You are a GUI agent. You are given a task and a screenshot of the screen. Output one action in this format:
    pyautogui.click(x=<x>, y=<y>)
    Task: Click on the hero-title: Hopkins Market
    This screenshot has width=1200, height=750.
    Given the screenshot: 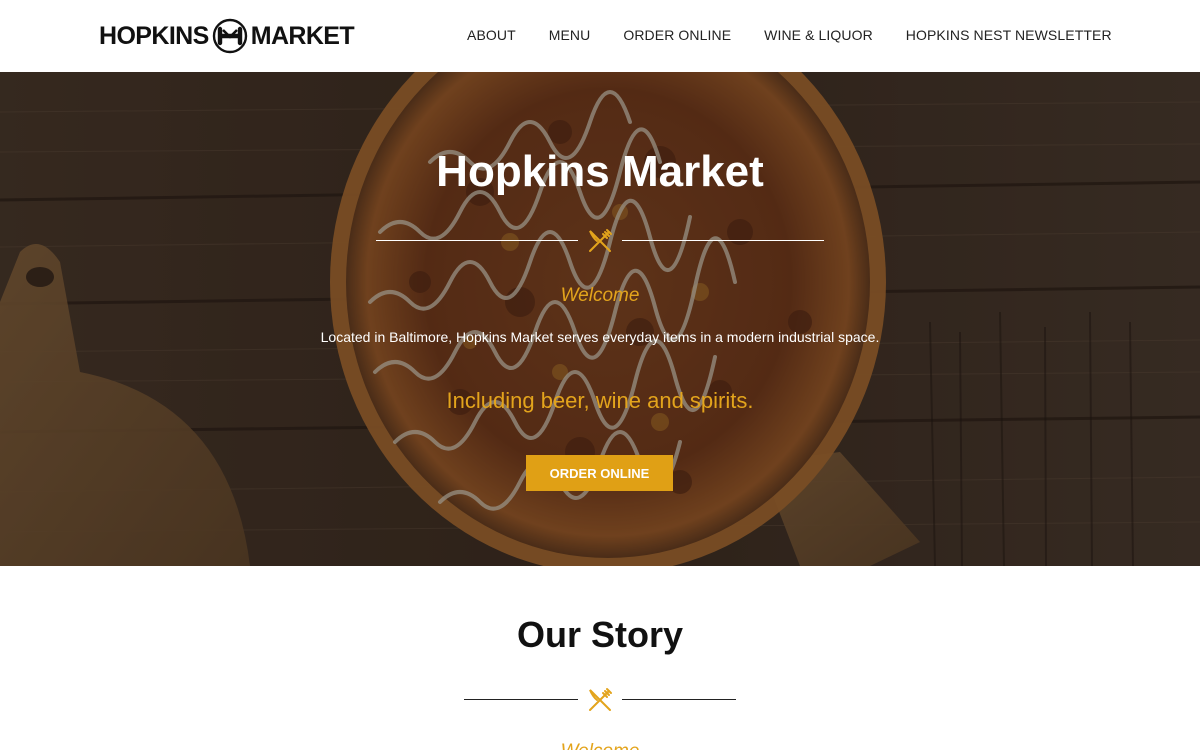 What is the action you would take?
    pyautogui.click(x=600, y=171)
    